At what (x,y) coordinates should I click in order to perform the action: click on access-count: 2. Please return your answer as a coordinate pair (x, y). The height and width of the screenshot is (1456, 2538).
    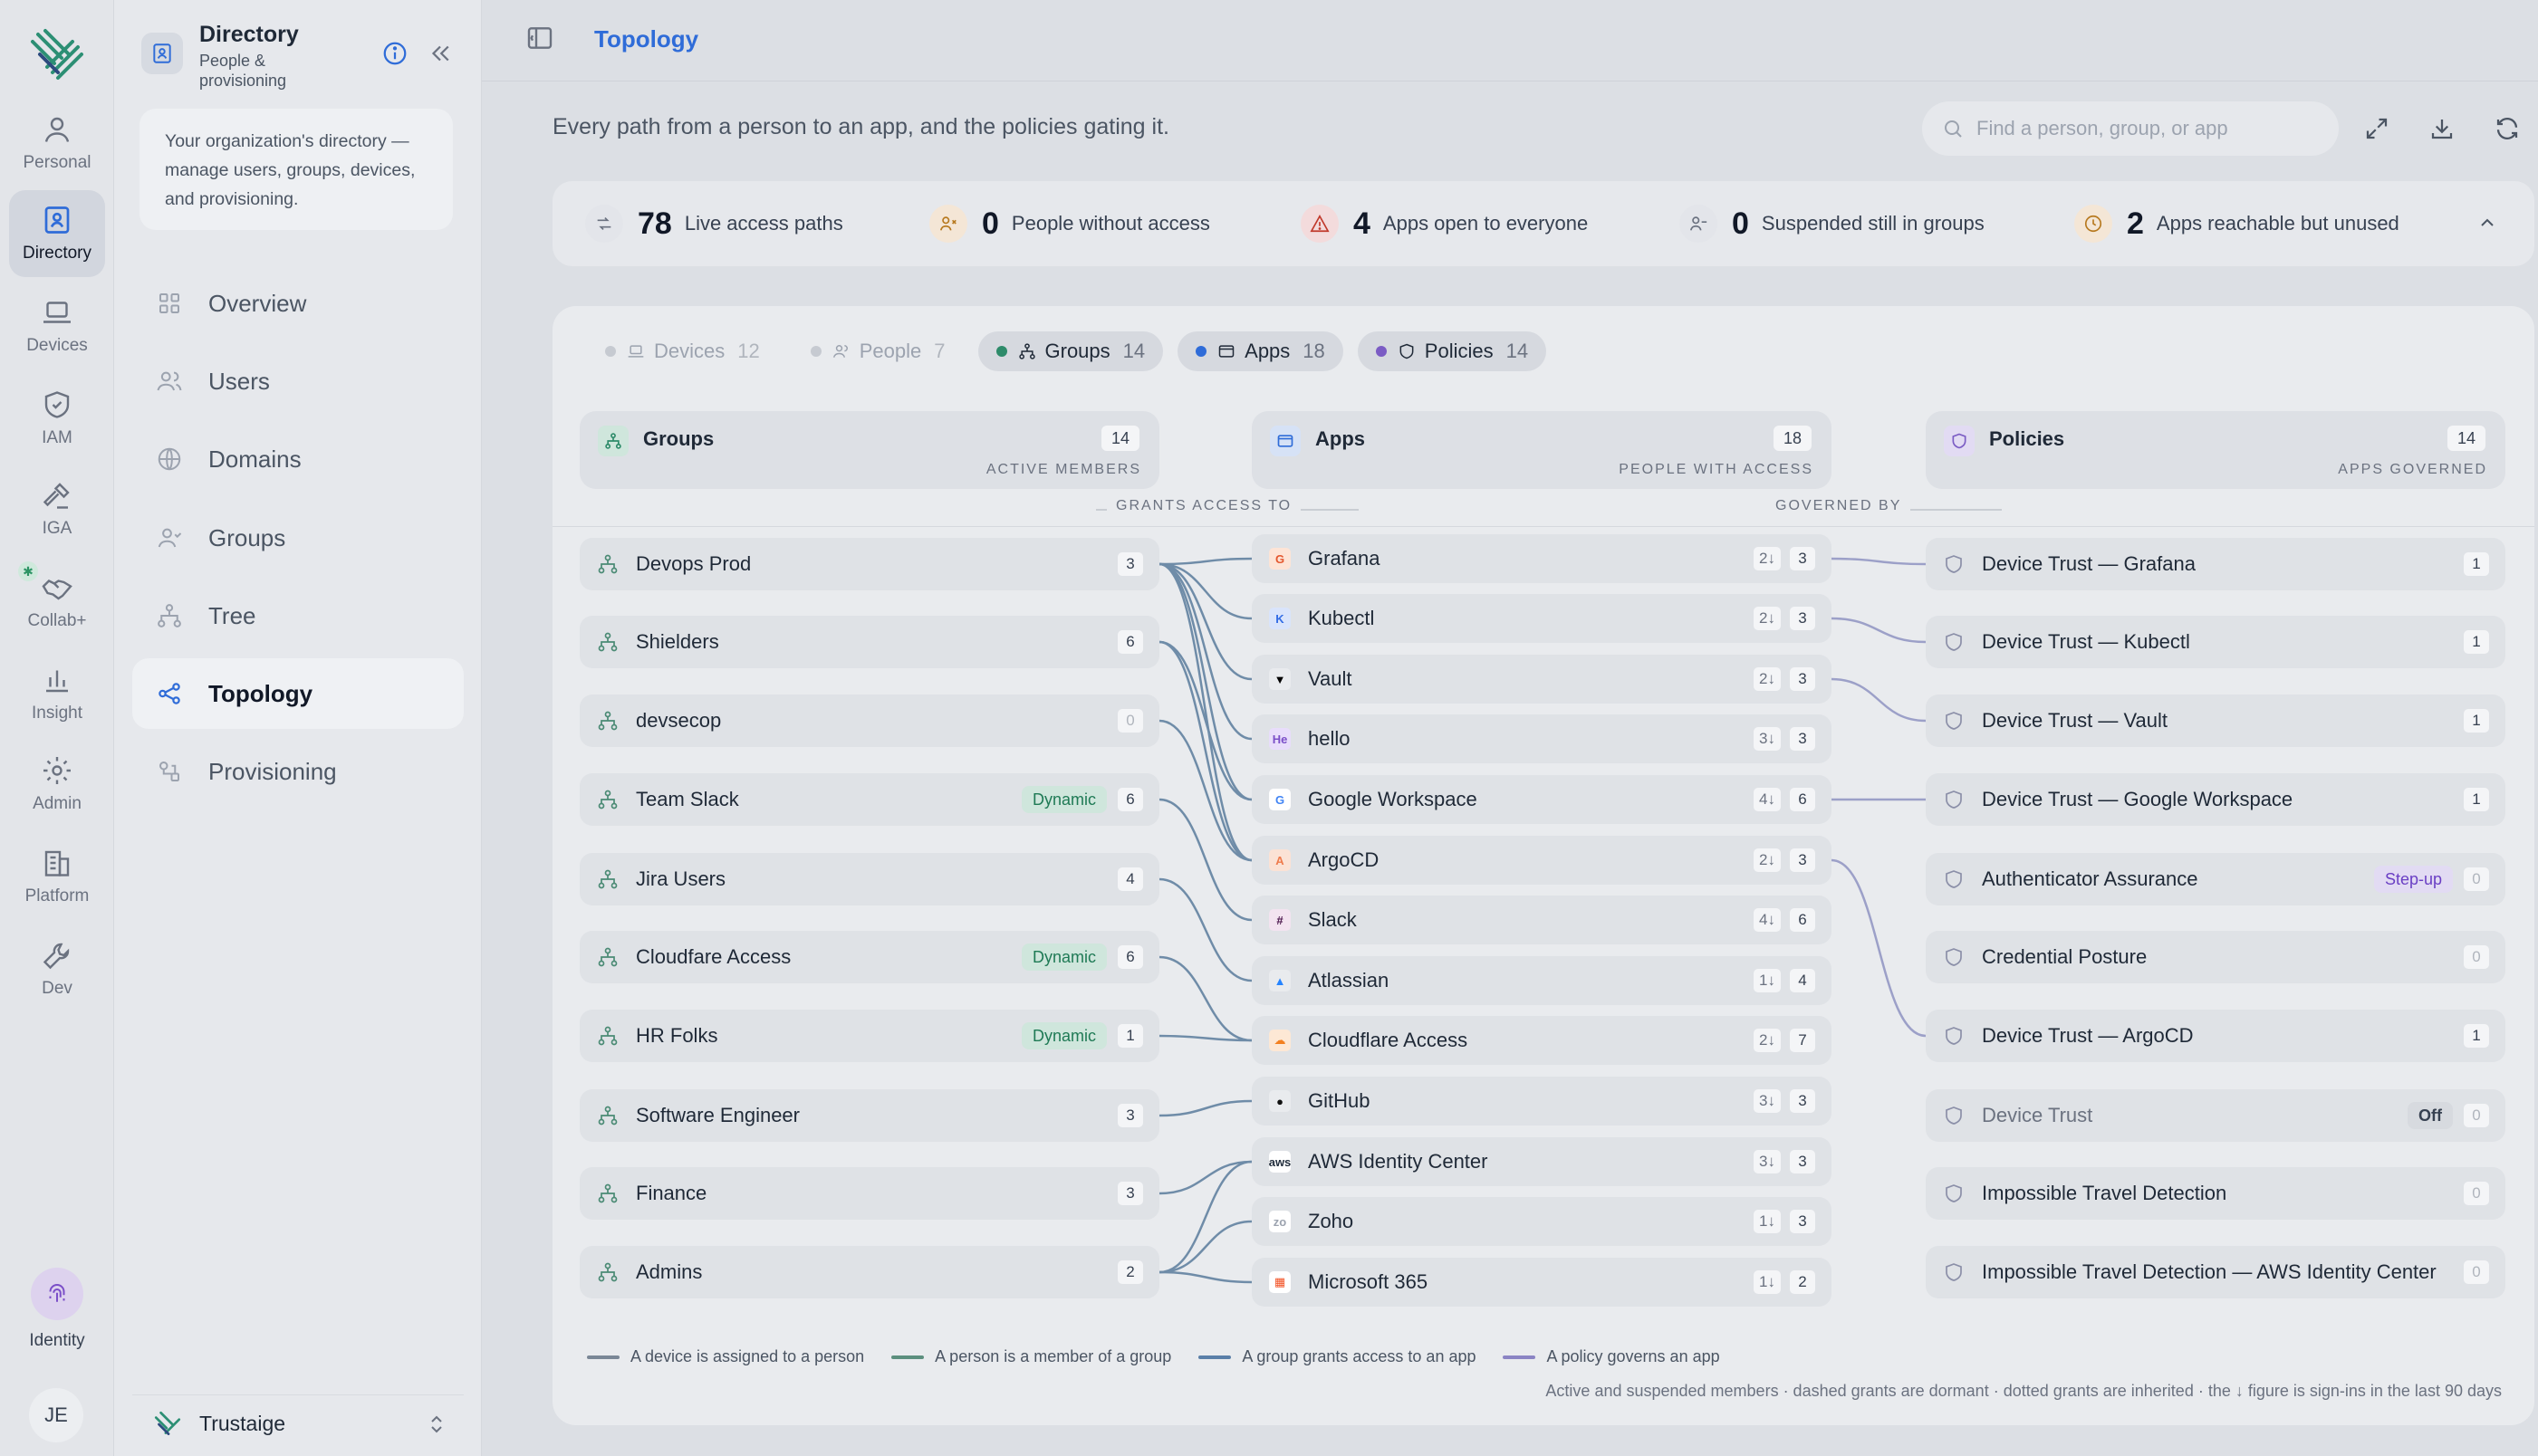
    Looking at the image, I should click on (1802, 1282).